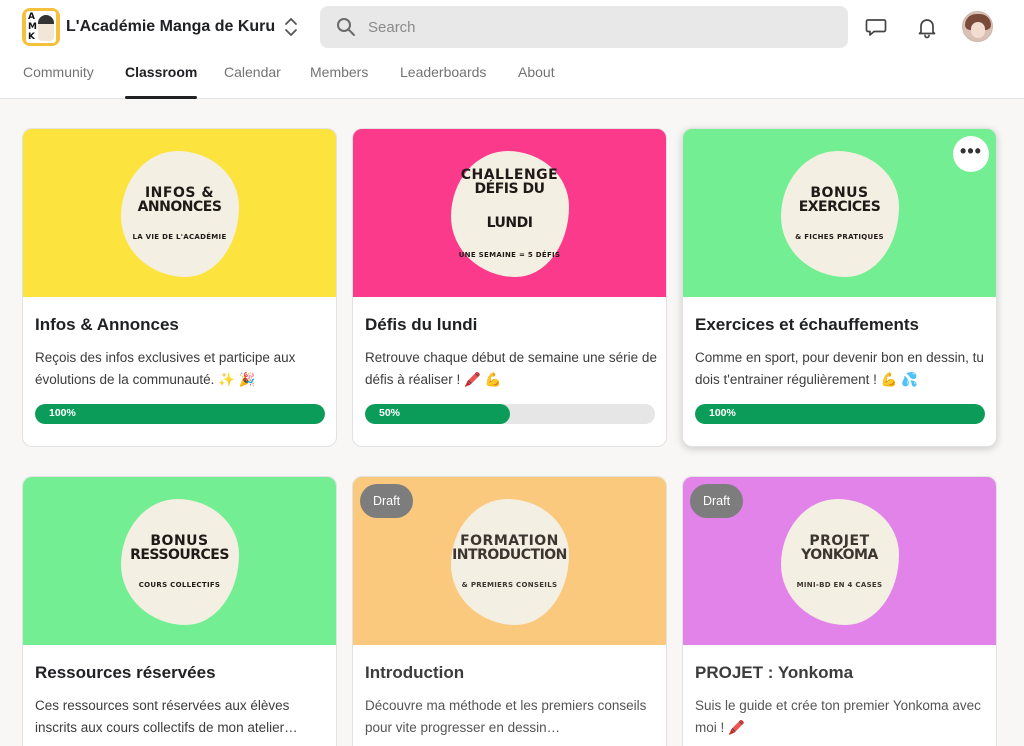 The height and width of the screenshot is (746, 1024). I want to click on progress-label: 50%, so click(390, 413).